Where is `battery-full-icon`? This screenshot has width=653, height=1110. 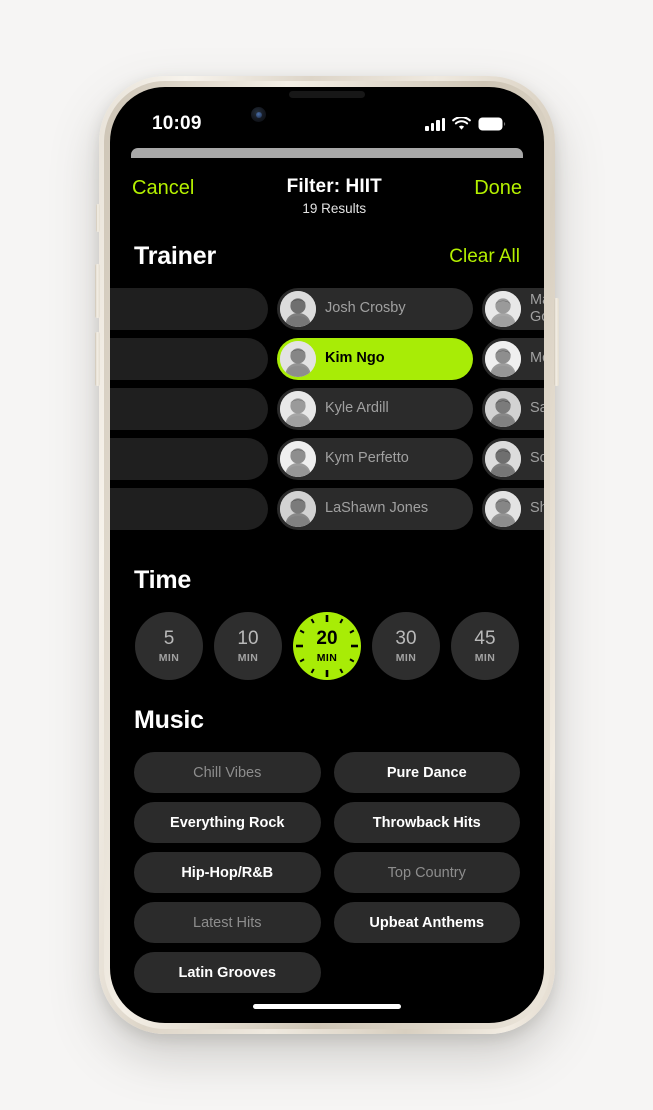 battery-full-icon is located at coordinates (492, 124).